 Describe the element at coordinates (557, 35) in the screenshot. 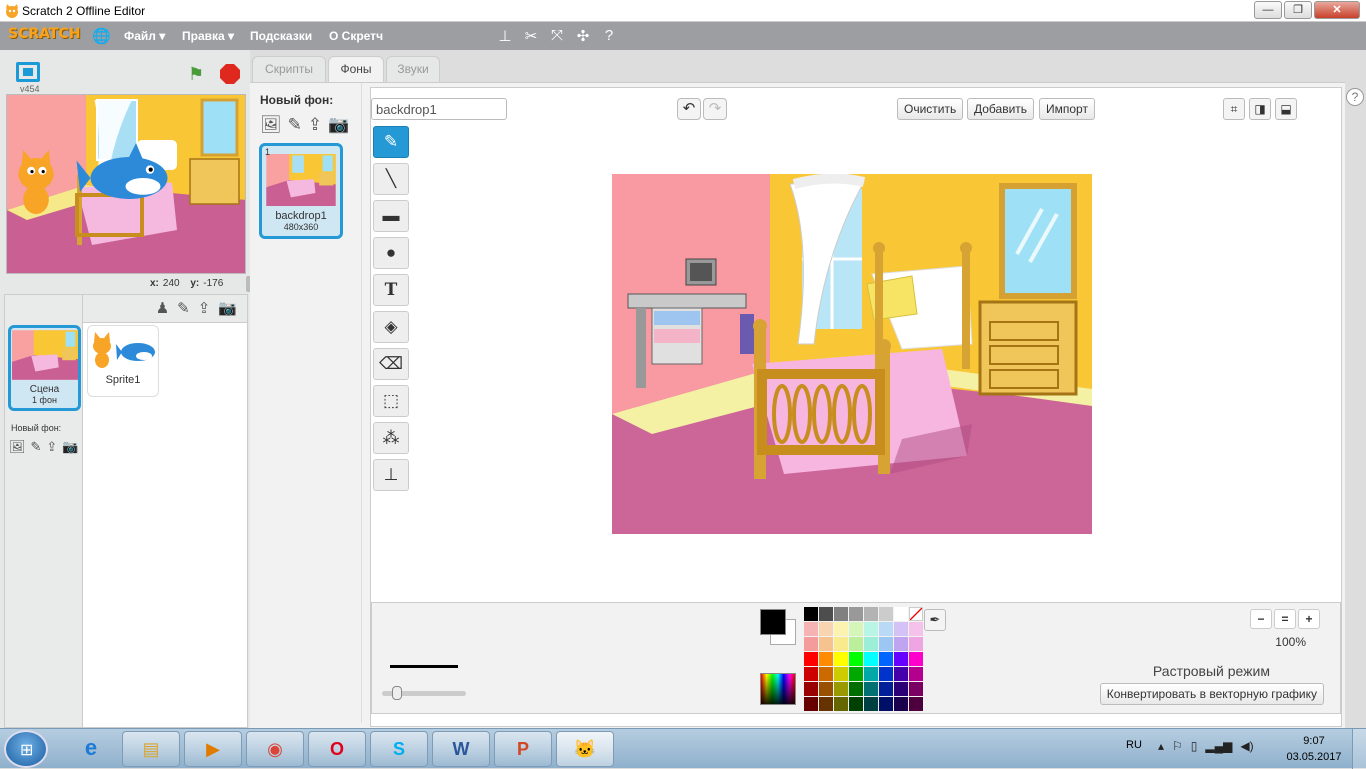

I see `grow-icon: ⤧` at that location.